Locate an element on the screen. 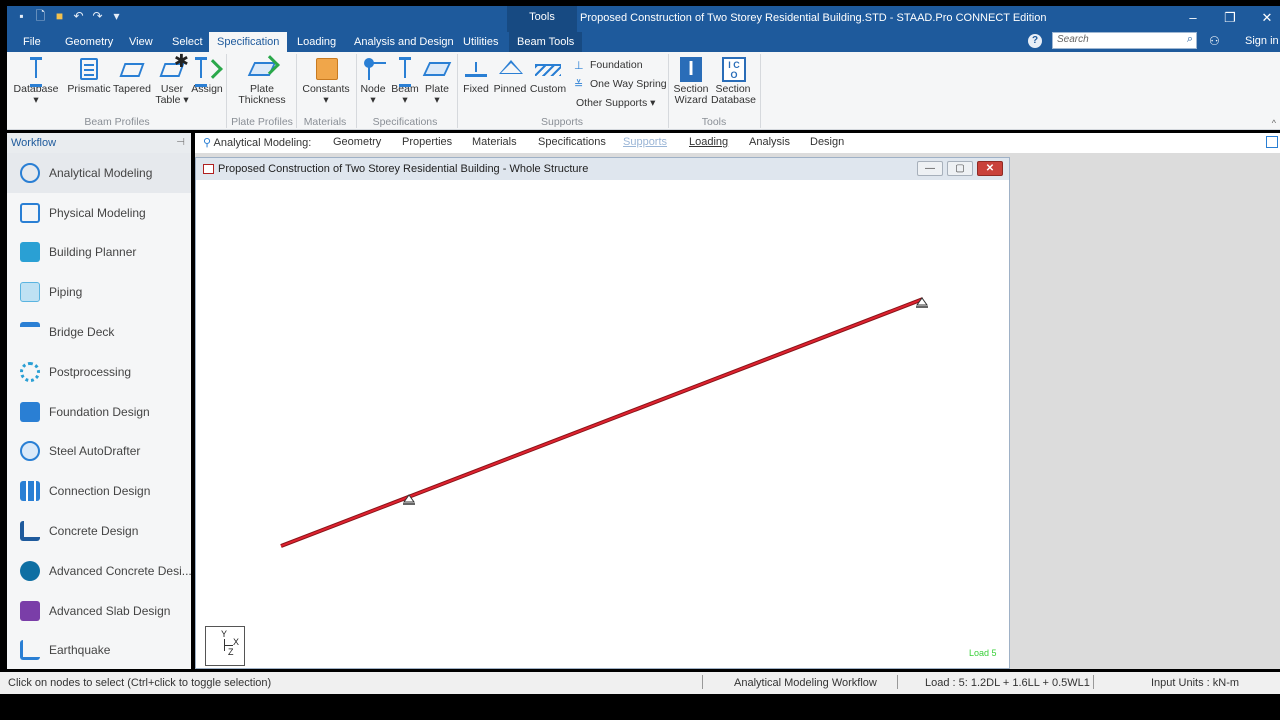  tab-specification: Specification is located at coordinates (248, 42).